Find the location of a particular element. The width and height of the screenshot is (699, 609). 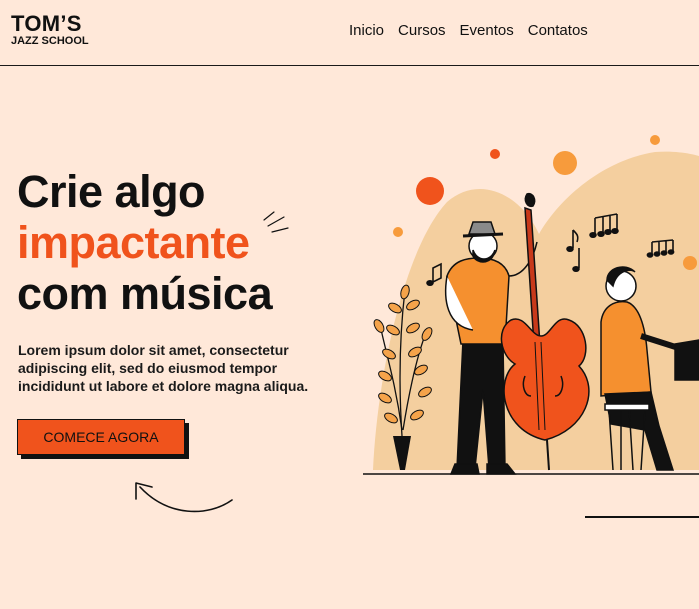

start-now-button: COMECE AGORA is located at coordinates (101, 437).